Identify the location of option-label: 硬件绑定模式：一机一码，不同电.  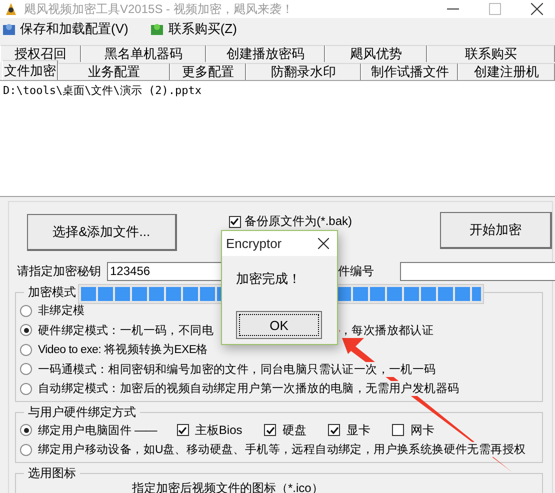
(126, 330).